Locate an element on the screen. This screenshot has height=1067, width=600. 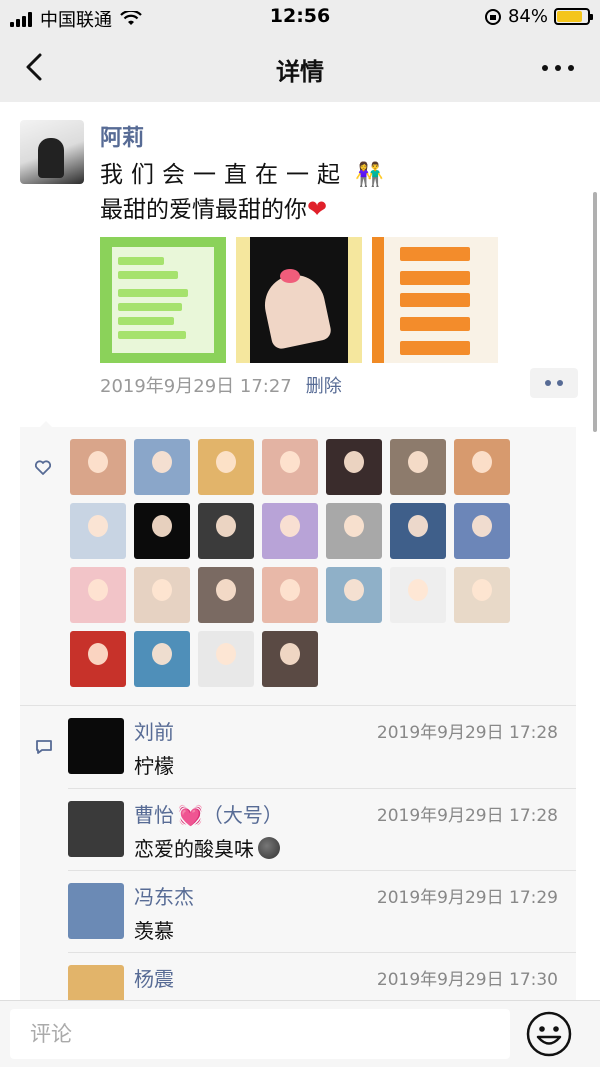
post-photos is located at coordinates (299, 300).